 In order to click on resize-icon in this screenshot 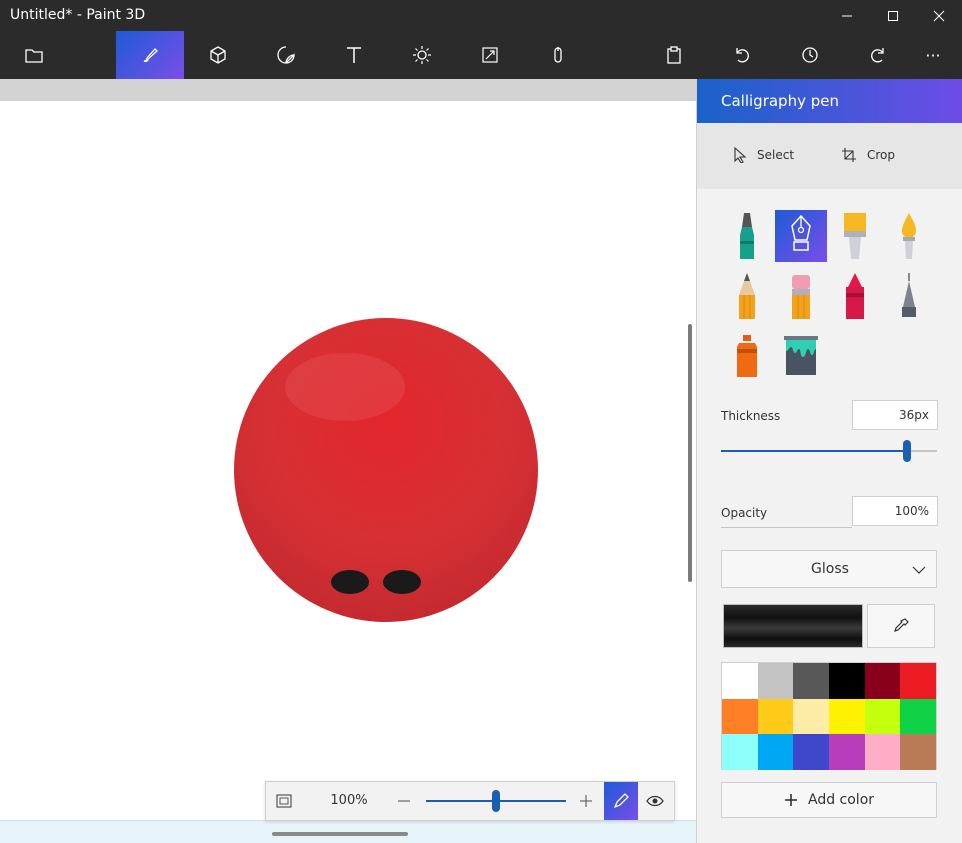, I will do `click(490, 55)`.